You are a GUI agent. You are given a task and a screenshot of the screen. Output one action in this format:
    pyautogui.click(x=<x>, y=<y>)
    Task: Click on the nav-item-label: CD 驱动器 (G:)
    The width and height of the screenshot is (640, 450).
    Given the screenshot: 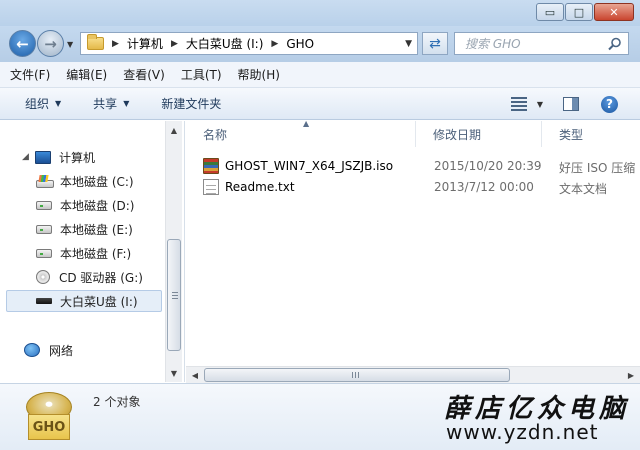 What is the action you would take?
    pyautogui.click(x=101, y=277)
    